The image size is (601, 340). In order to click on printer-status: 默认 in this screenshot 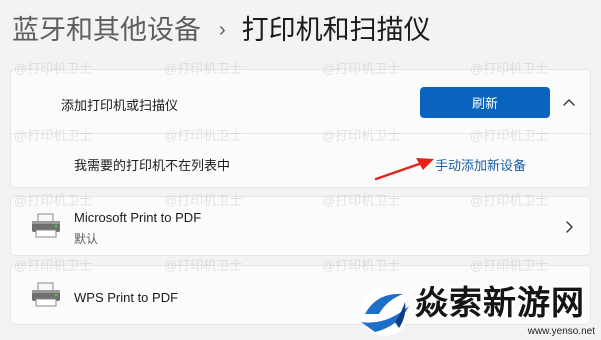, I will do `click(86, 239)`.